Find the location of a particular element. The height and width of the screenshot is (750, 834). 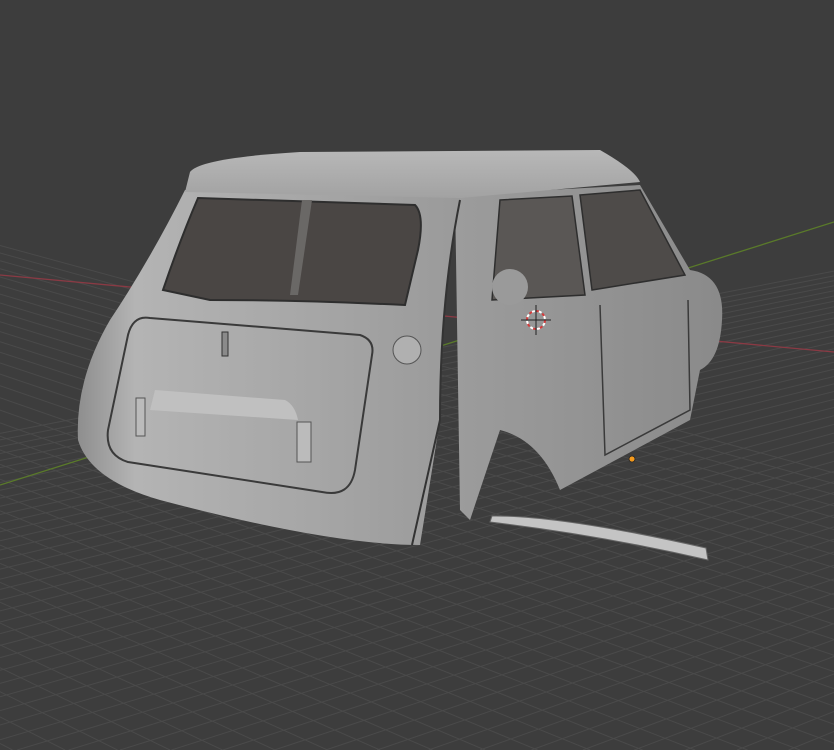

boot-handle is located at coordinates (225, 344).